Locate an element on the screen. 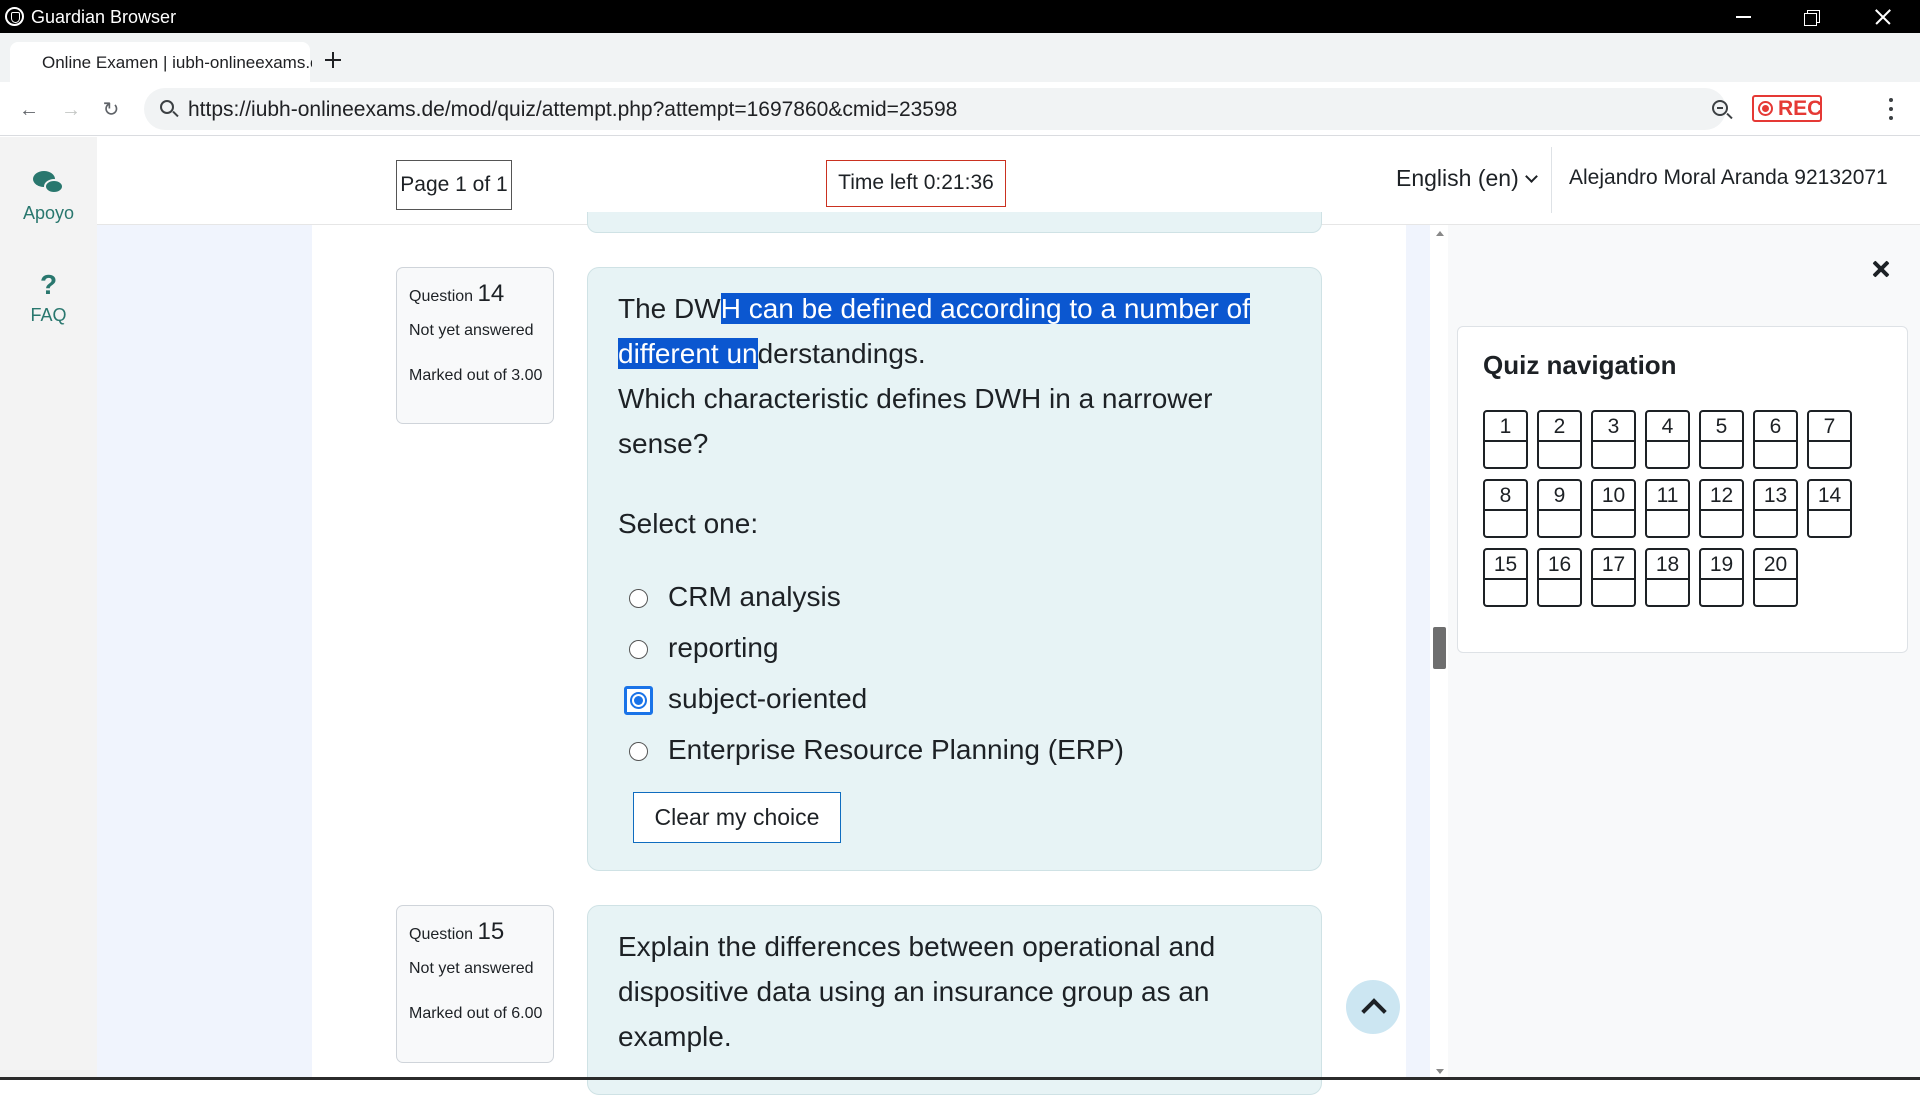  zoom-icon is located at coordinates (1720, 108).